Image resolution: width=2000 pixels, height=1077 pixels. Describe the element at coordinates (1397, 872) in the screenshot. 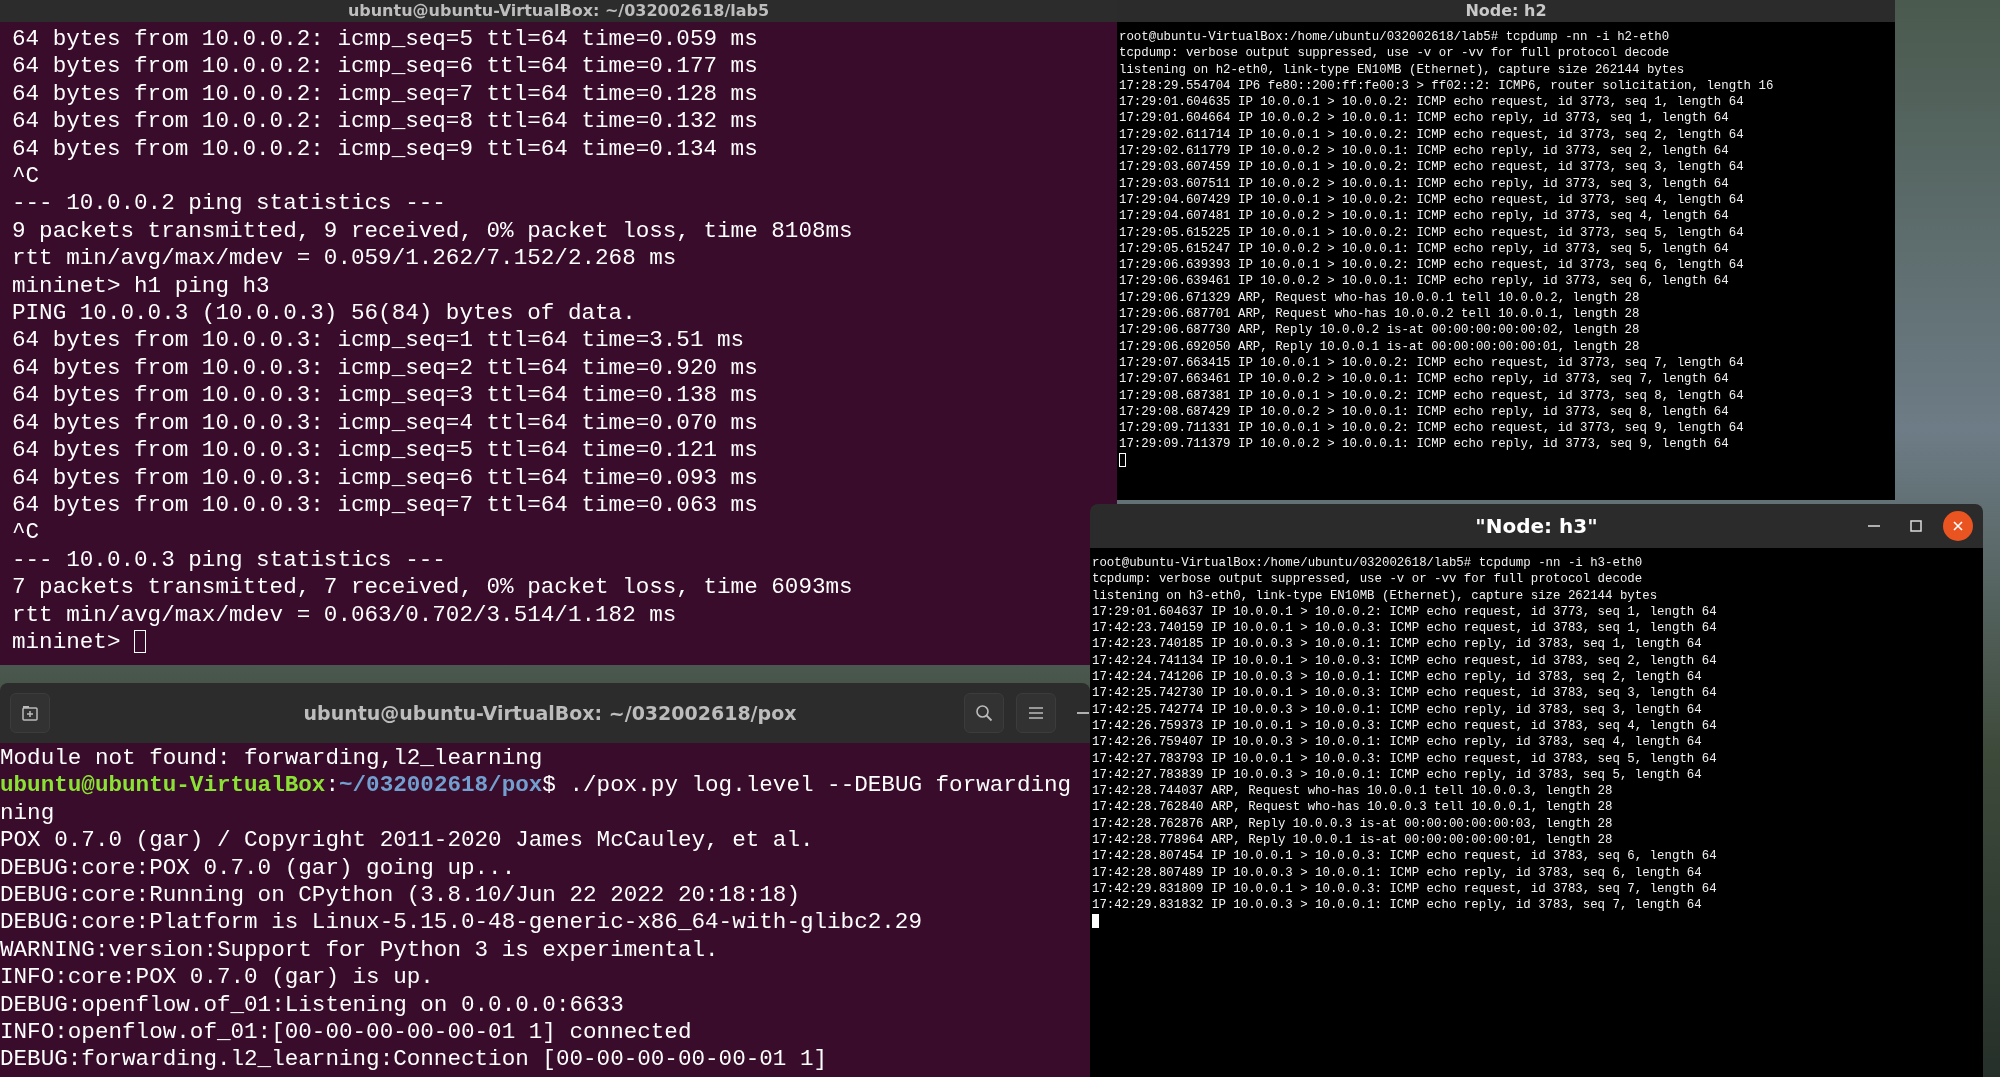

I see `terminal-line: 17:42:28.807489 IP 10.0.0.3 > 10.0.0.1: ICMP echo reply, id 3783, seq 6, length 64` at that location.